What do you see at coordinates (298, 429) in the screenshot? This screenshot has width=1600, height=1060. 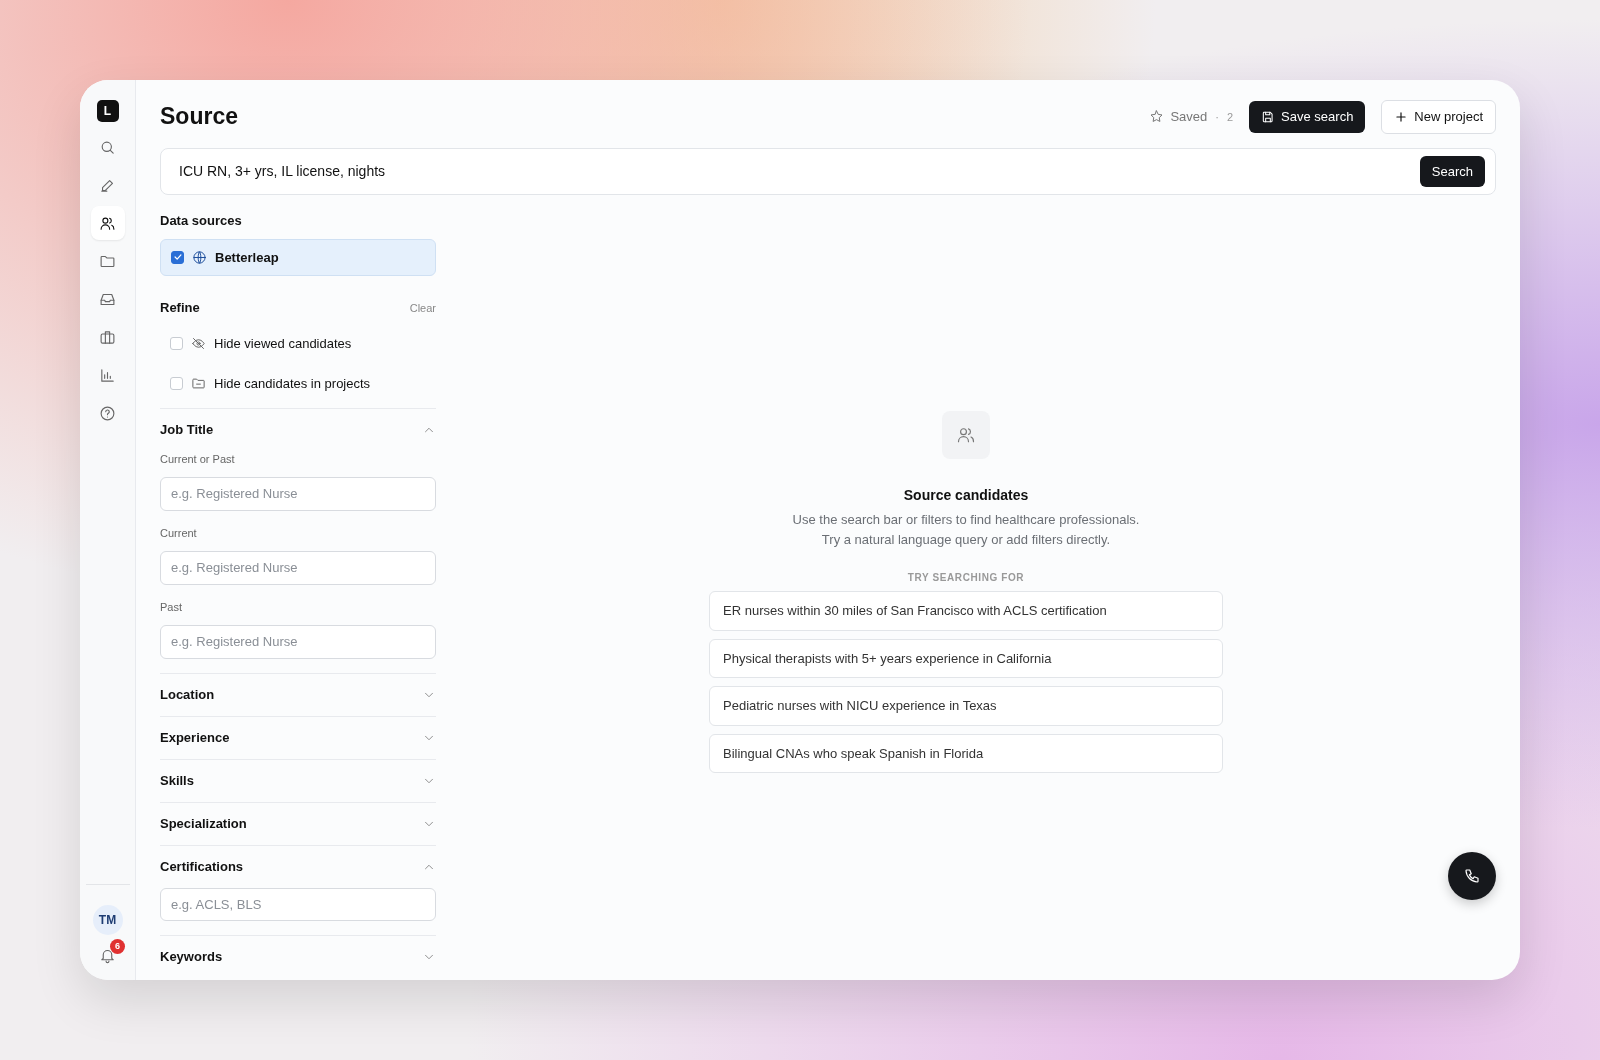 I see `filter-header: Job Title` at bounding box center [298, 429].